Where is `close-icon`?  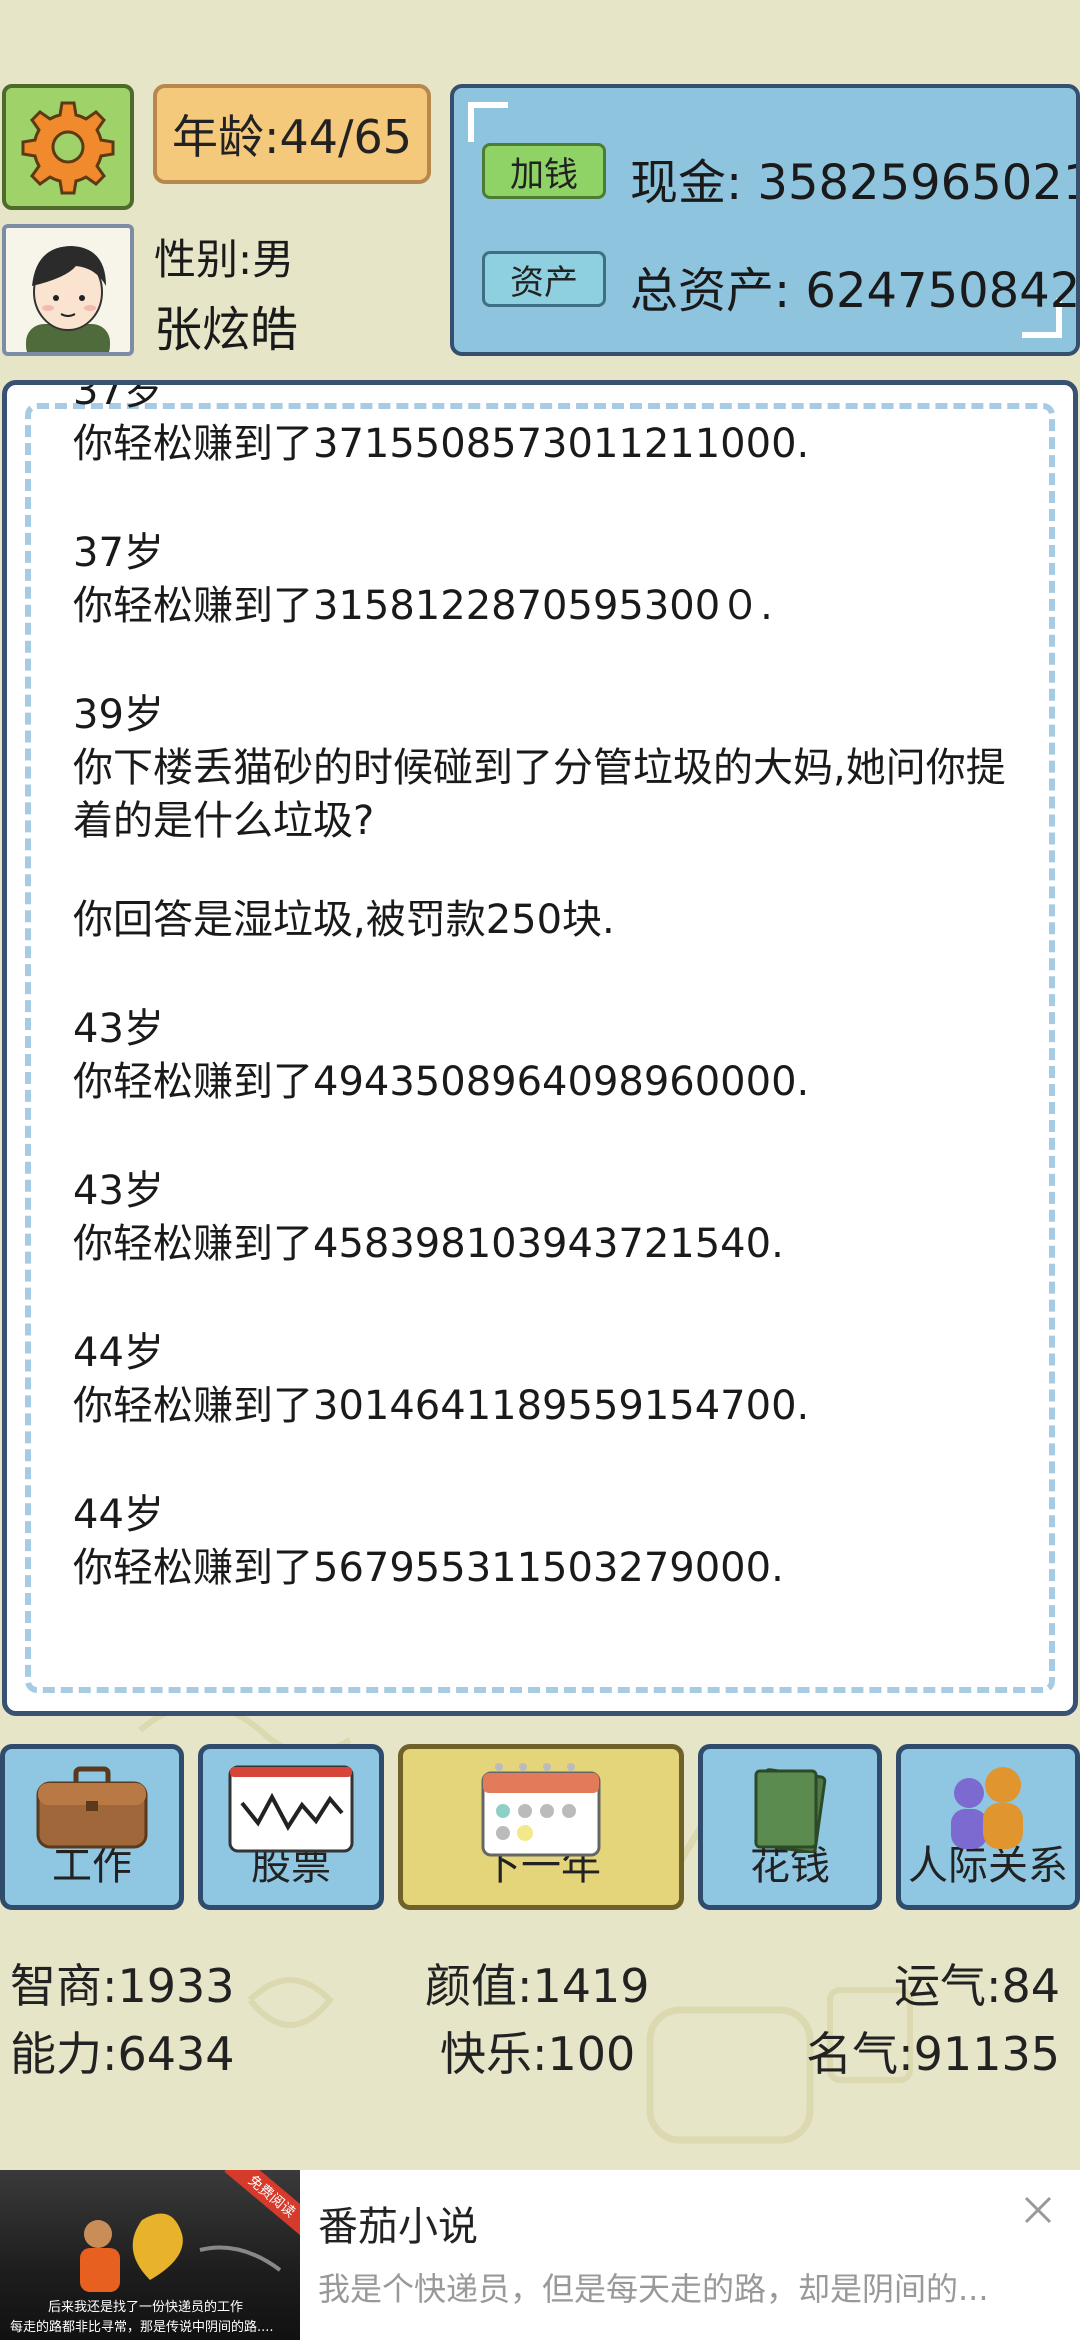 close-icon is located at coordinates (1038, 2210).